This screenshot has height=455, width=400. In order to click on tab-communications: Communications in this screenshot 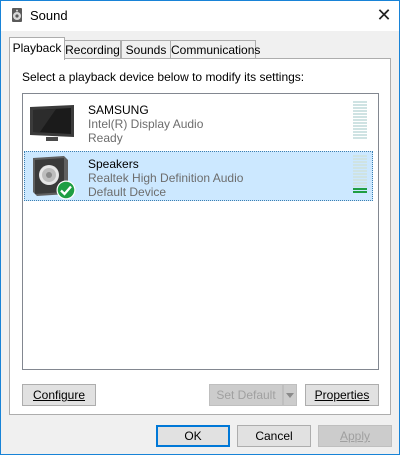, I will do `click(215, 49)`.